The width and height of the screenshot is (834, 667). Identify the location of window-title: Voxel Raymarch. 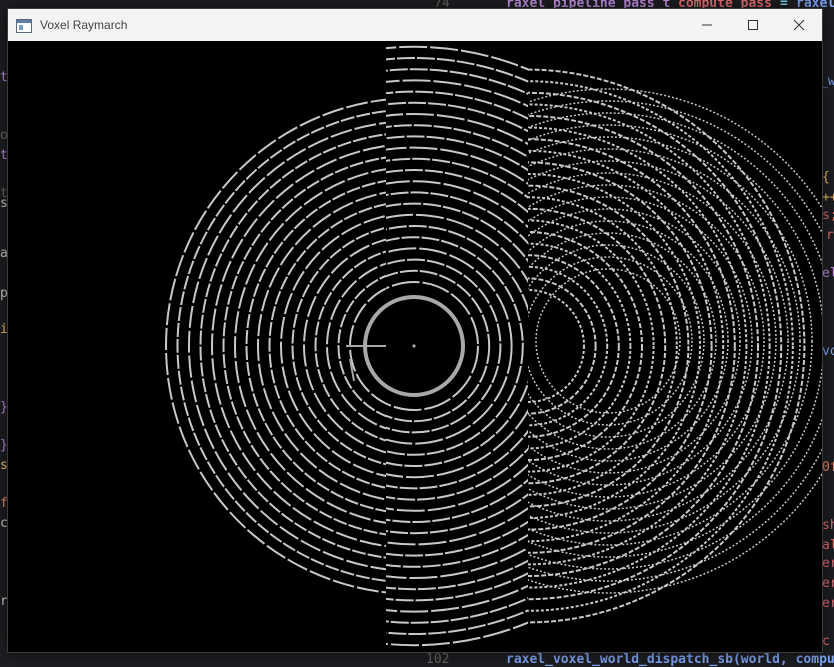
(84, 25).